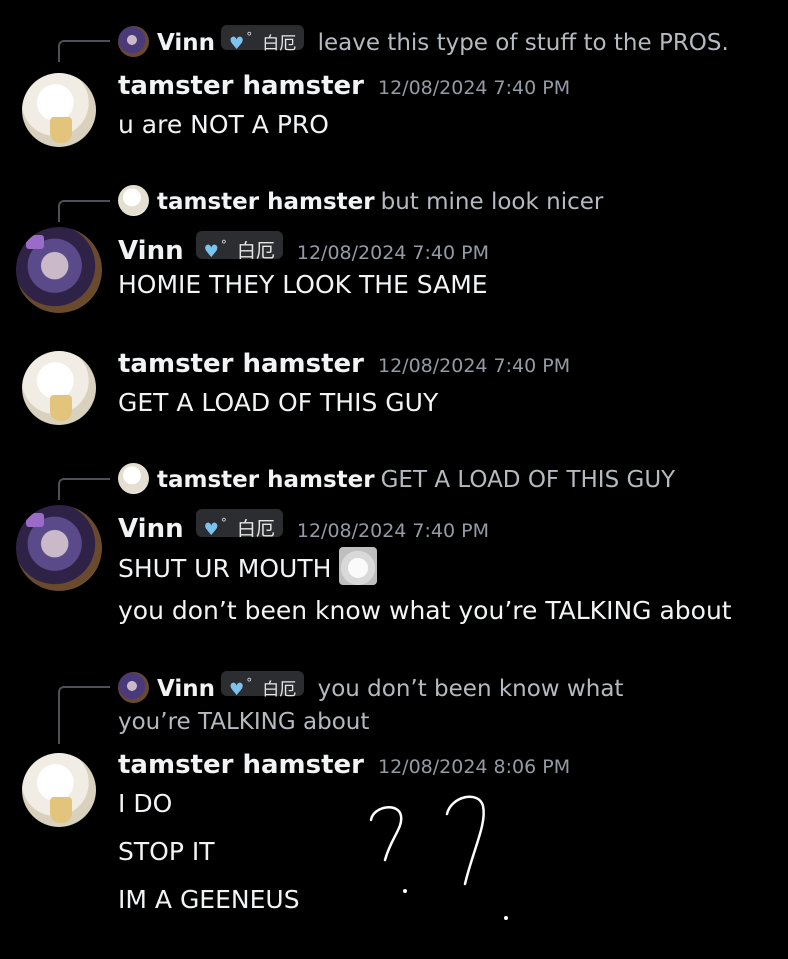  What do you see at coordinates (358, 566) in the screenshot?
I see `cat-sticker` at bounding box center [358, 566].